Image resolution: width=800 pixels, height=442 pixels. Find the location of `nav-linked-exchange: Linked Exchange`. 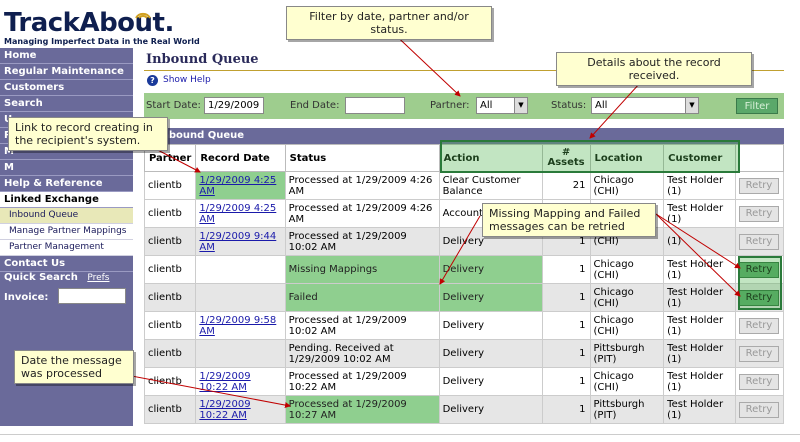

nav-linked-exchange: Linked Exchange is located at coordinates (66, 200).